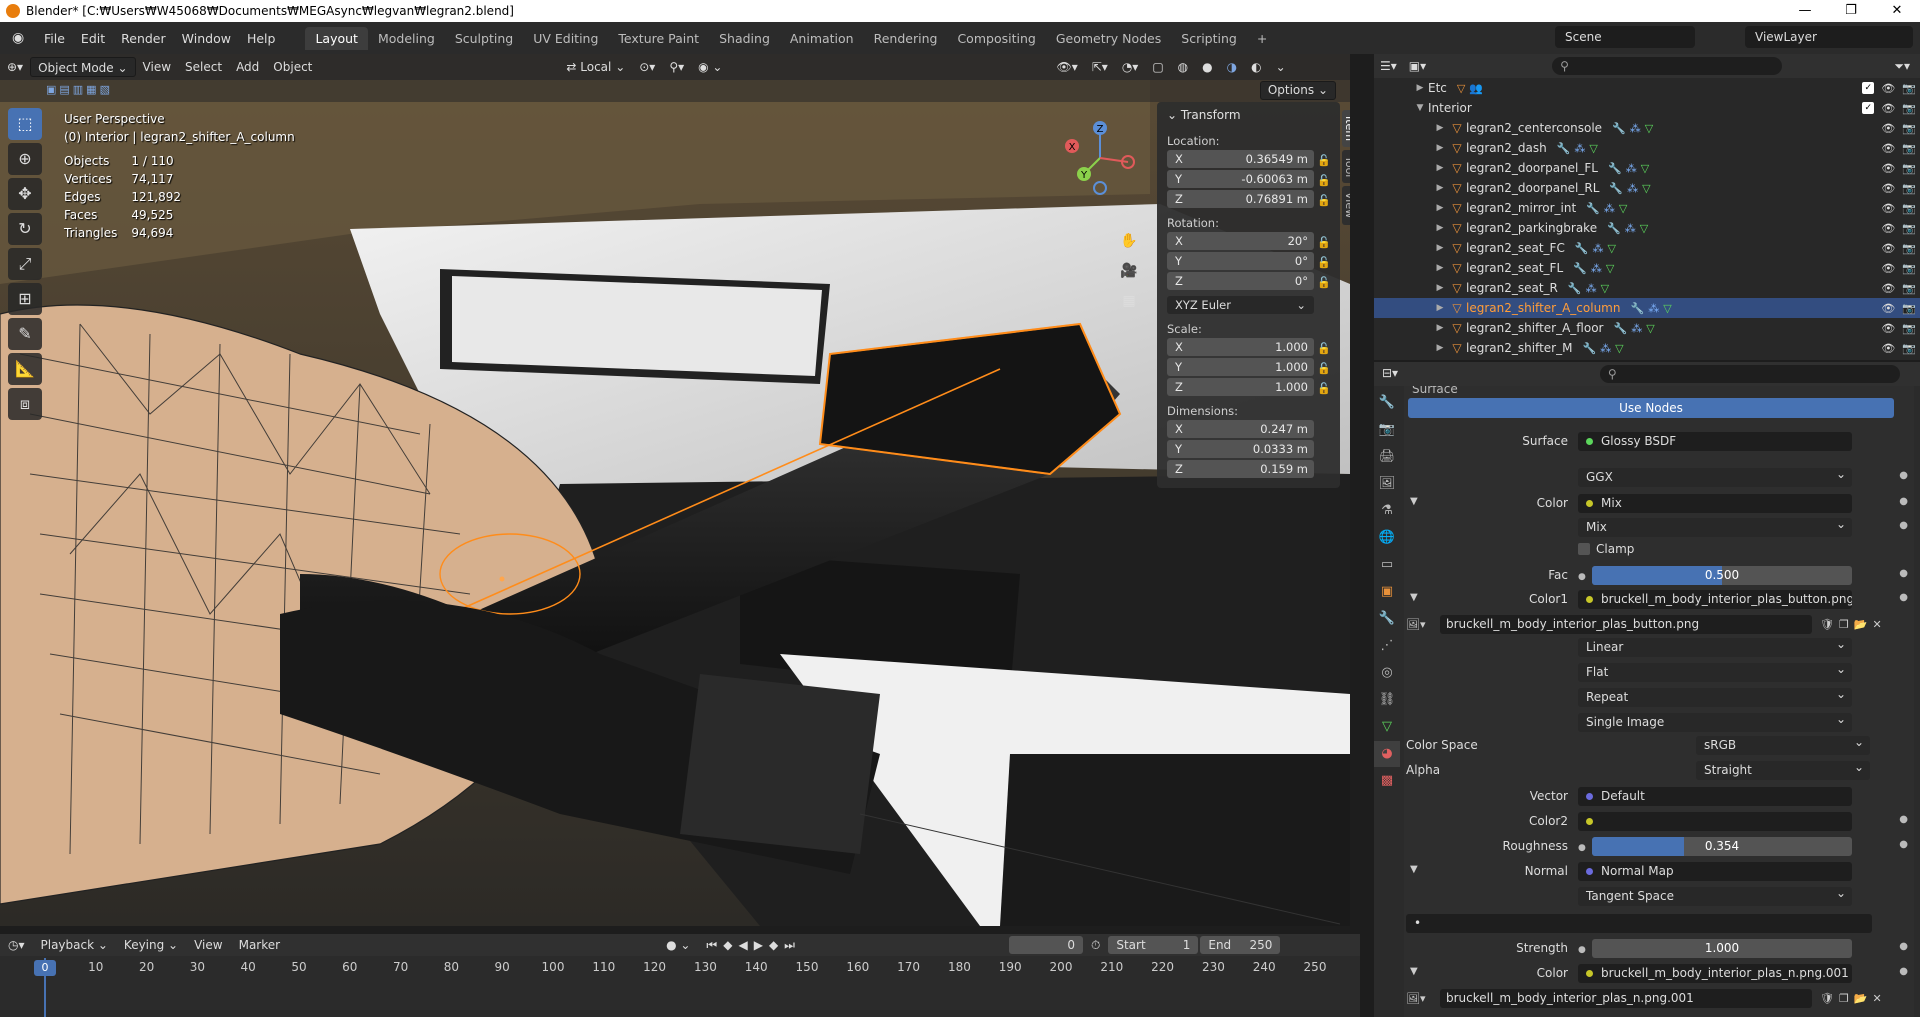 This screenshot has height=1017, width=1920. Describe the element at coordinates (1297, 90) in the screenshot. I see `options-dropdown: Options ⌄` at that location.